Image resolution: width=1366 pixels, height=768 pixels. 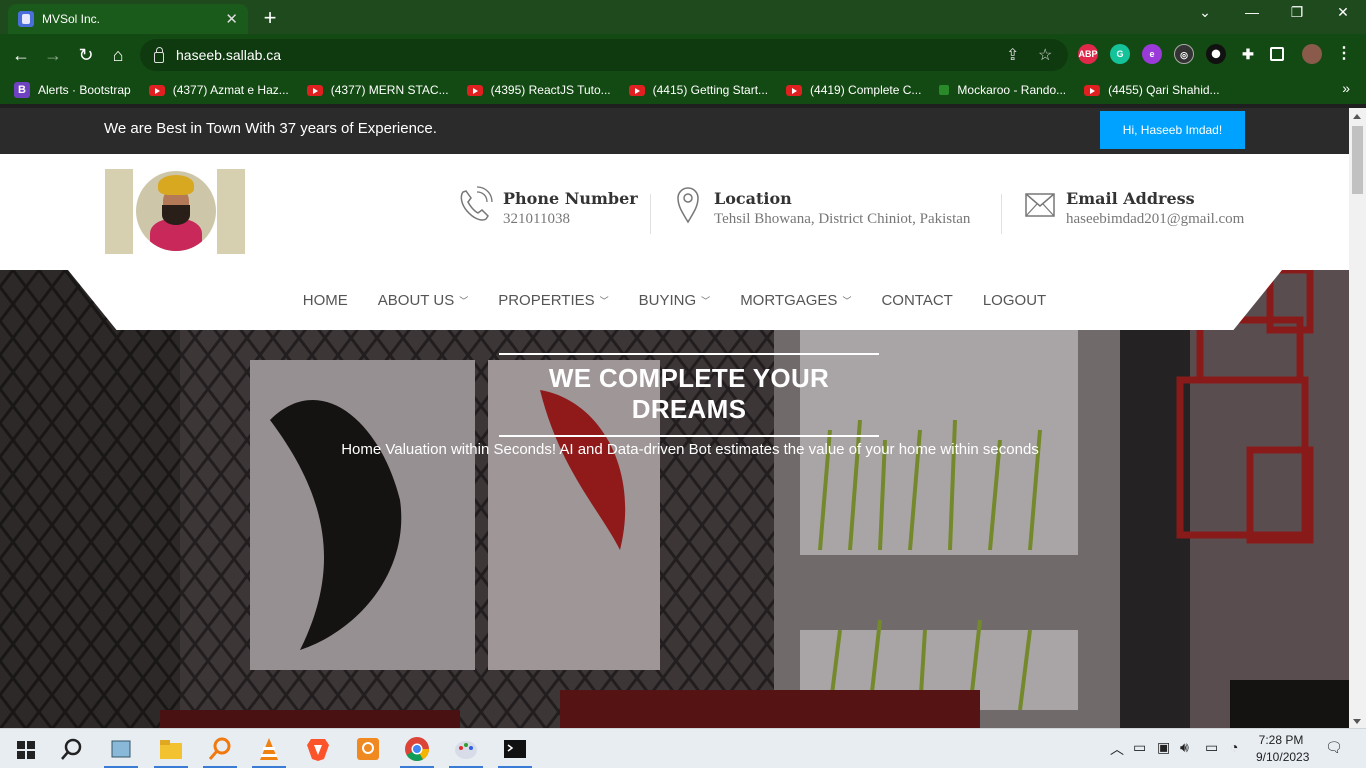 I want to click on paint-app-icon, so click(x=466, y=749).